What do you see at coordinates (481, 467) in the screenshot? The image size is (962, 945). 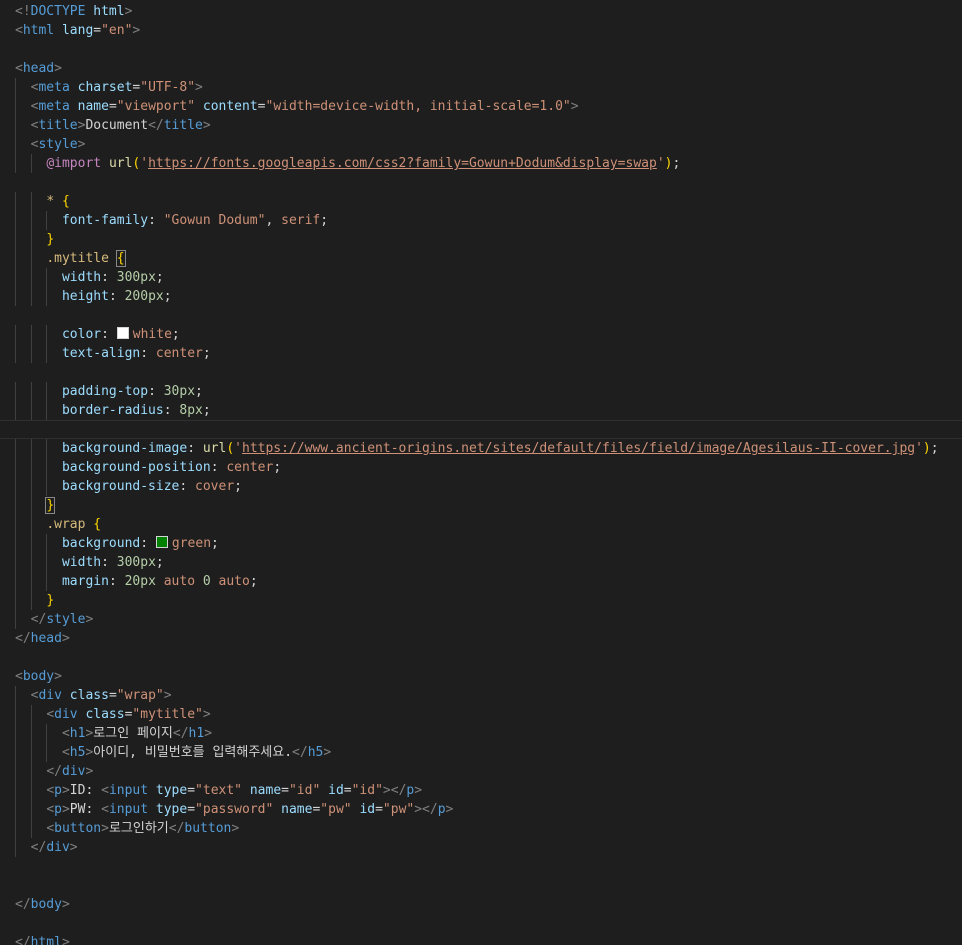 I see `code-line: background-position: center;` at bounding box center [481, 467].